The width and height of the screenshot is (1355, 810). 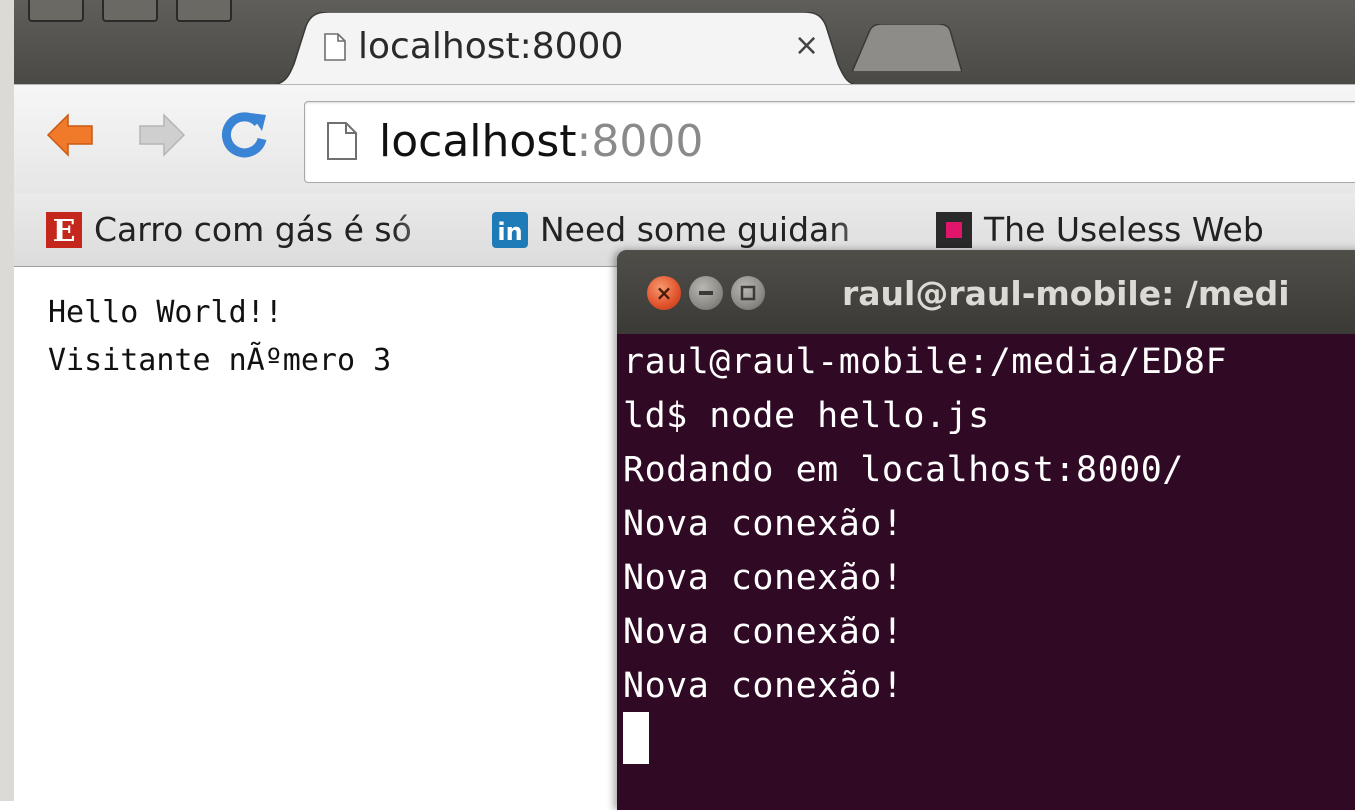 What do you see at coordinates (1124, 229) in the screenshot?
I see `bookmark-label: The Useless Web` at bounding box center [1124, 229].